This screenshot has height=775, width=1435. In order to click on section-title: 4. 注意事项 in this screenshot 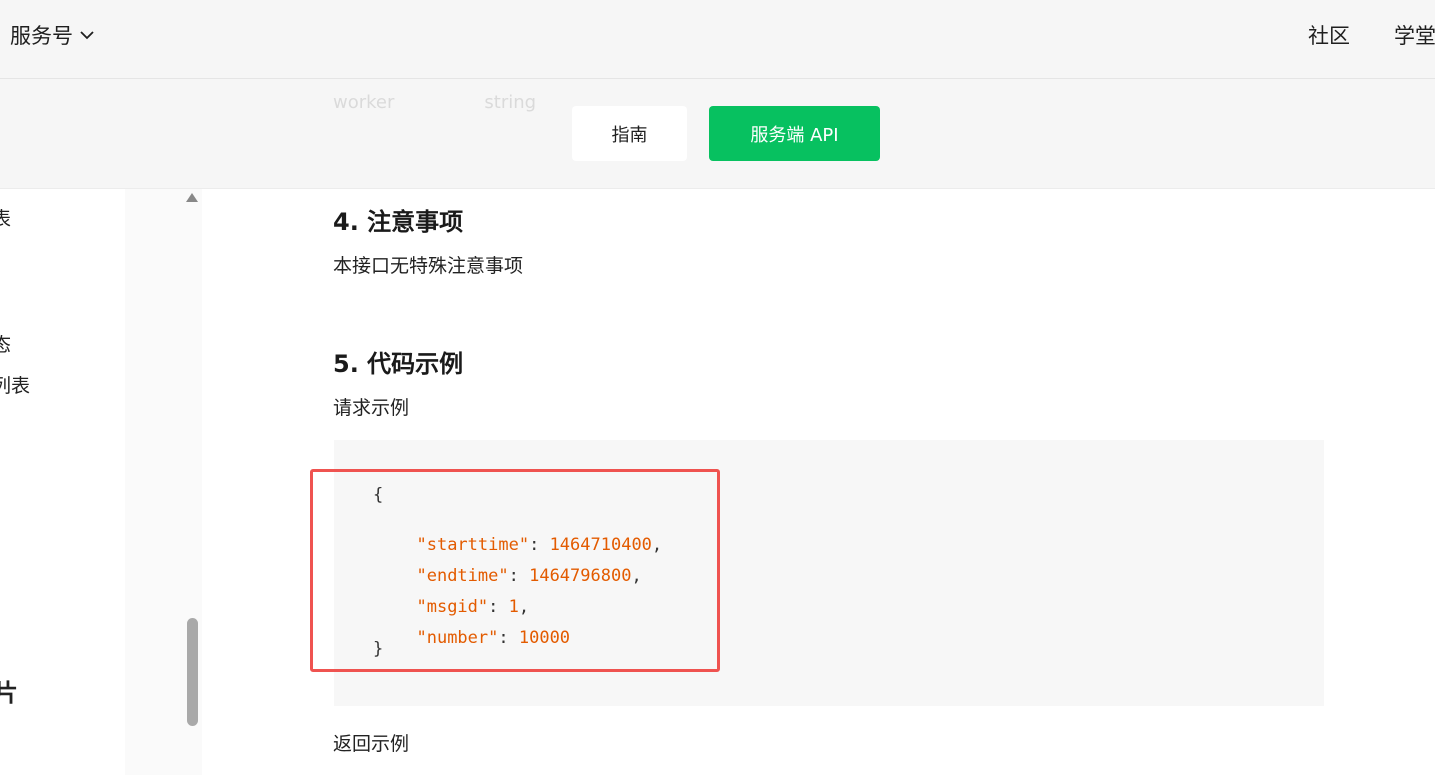, I will do `click(398, 222)`.